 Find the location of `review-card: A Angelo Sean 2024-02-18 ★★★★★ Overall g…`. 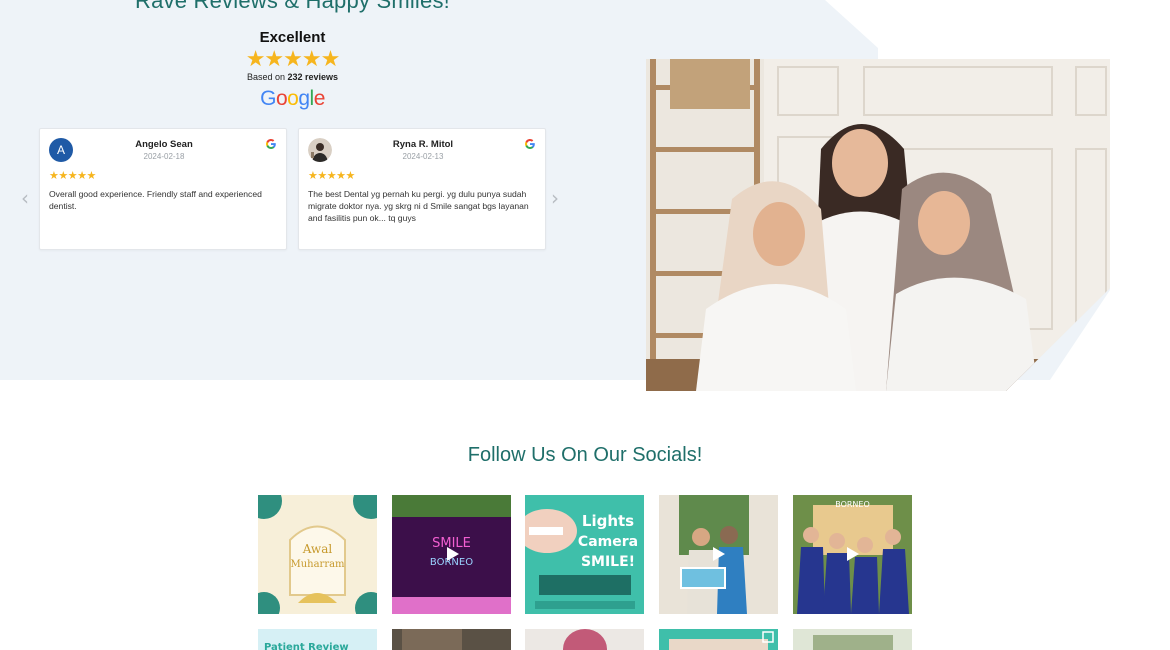

review-card: A Angelo Sean 2024-02-18 ★★★★★ Overall g… is located at coordinates (163, 189).